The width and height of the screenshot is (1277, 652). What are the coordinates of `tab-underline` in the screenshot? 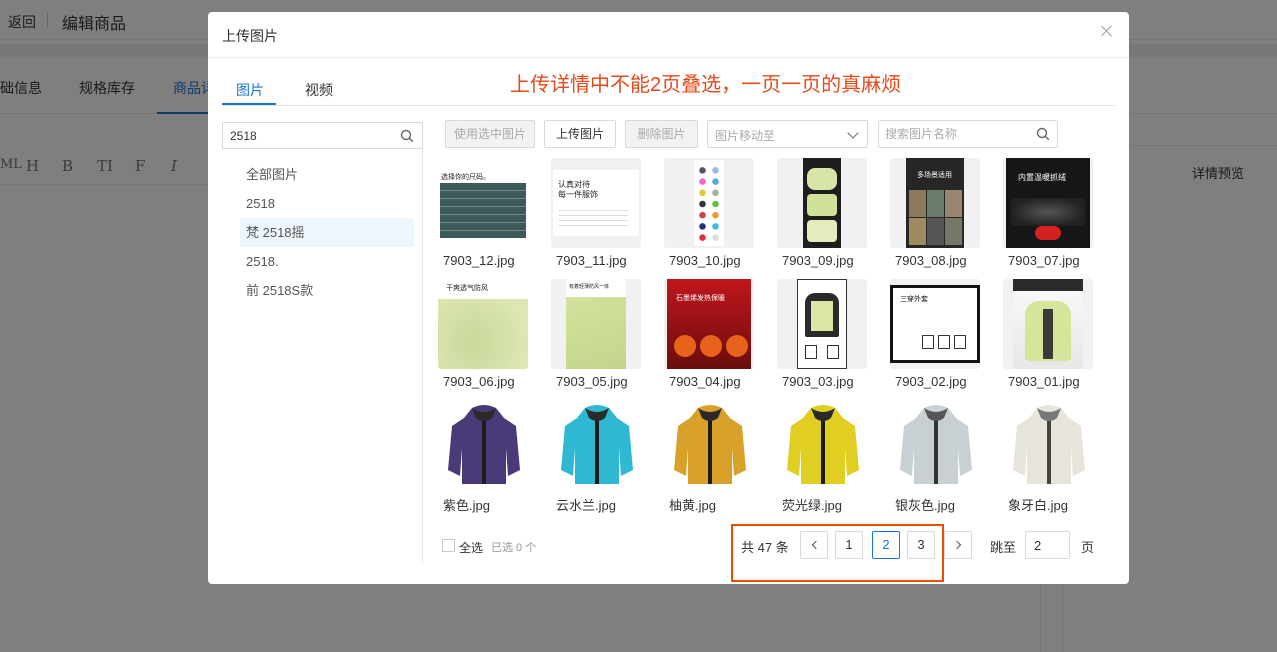 It's located at (249, 104).